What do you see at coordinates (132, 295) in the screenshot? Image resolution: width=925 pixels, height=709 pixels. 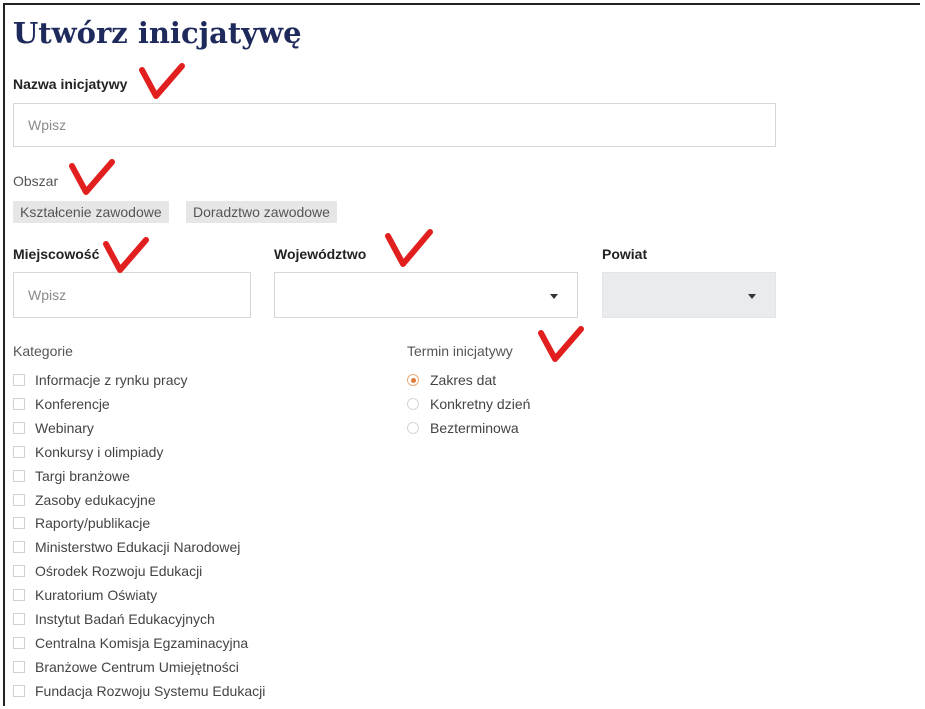 I see `locality-input` at bounding box center [132, 295].